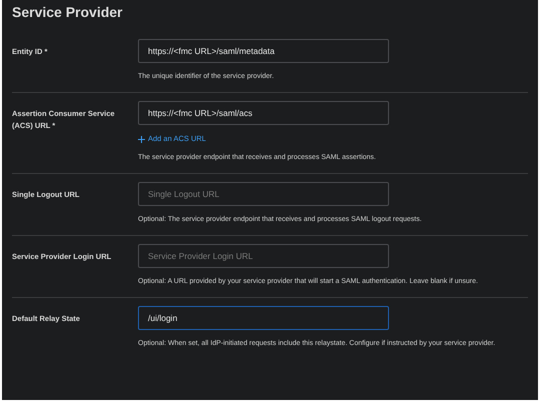 This screenshot has height=403, width=540. What do you see at coordinates (263, 318) in the screenshot?
I see `text-field: /ui/login` at bounding box center [263, 318].